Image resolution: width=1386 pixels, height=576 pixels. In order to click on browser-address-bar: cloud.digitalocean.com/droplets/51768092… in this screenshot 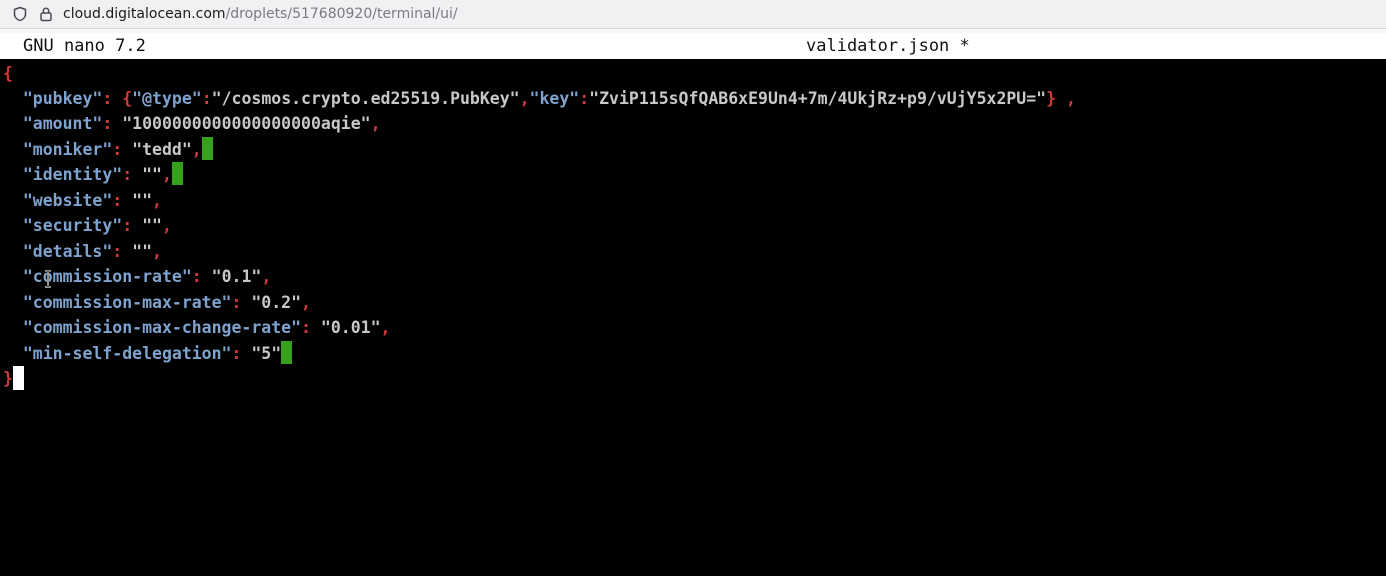, I will do `click(693, 14)`.